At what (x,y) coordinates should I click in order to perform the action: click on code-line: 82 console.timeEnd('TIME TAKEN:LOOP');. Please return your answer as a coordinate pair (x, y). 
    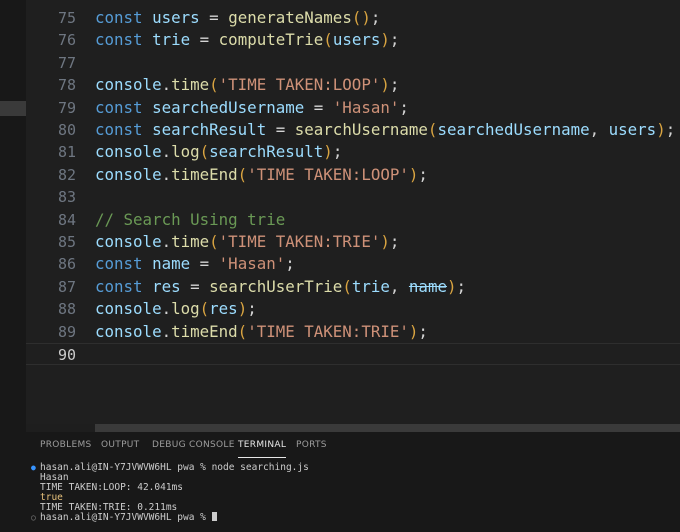
    Looking at the image, I should click on (353, 175).